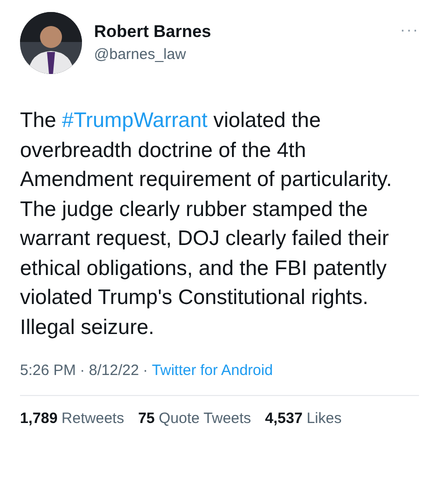 The image size is (437, 500). I want to click on stat-label: Likes, so click(324, 418).